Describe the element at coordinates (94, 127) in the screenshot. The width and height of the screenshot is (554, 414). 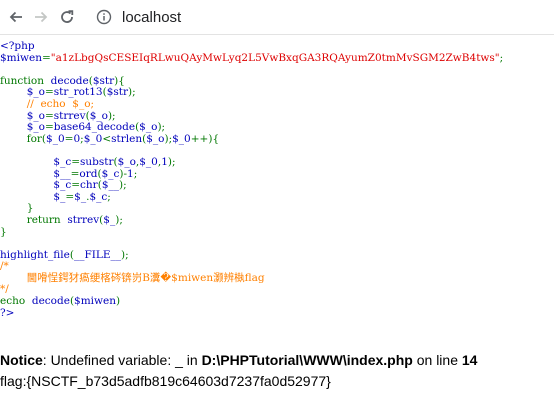
I see `code-token: base64_decode` at that location.